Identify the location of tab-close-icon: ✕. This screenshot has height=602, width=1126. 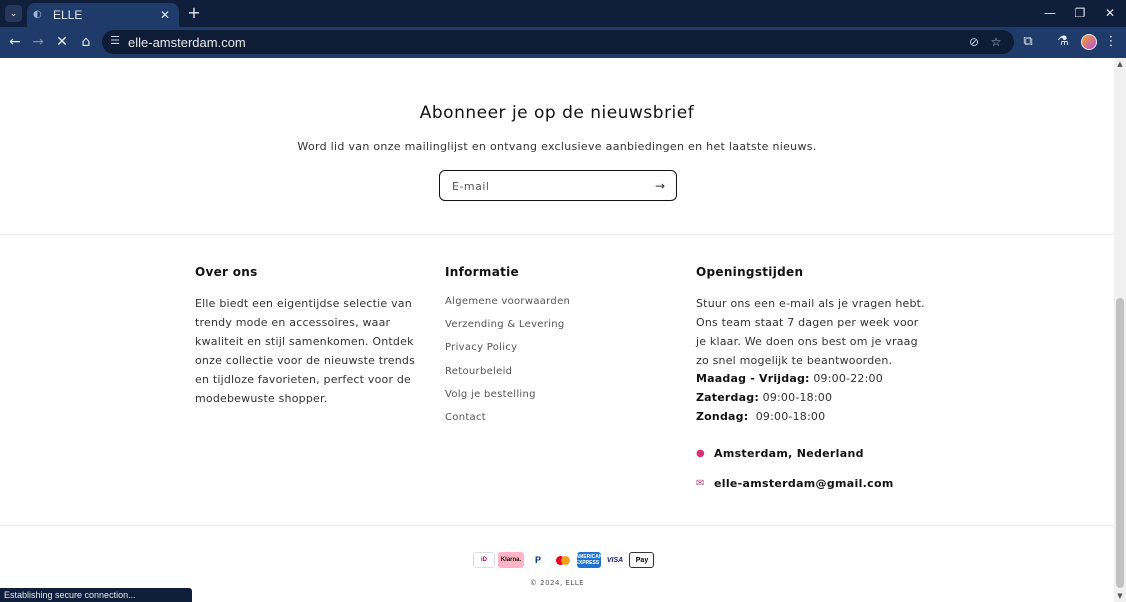
(165, 15).